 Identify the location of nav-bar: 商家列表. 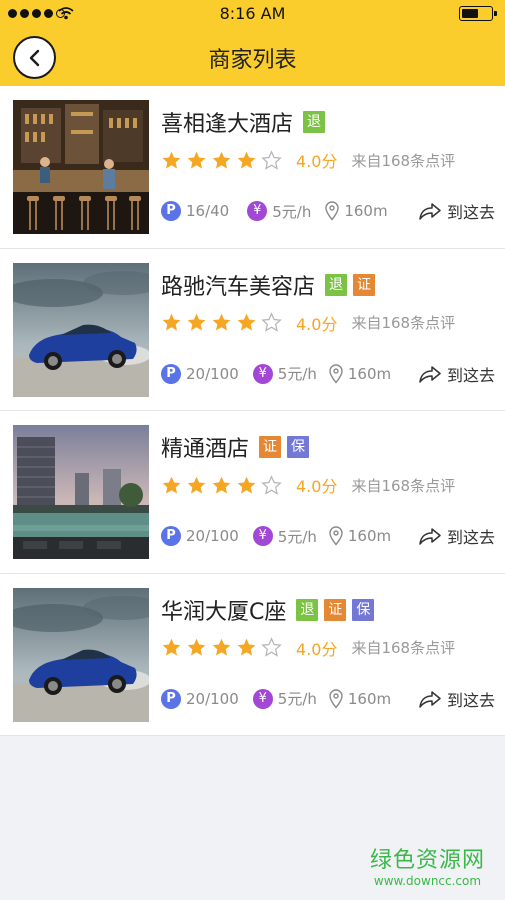
(252, 57).